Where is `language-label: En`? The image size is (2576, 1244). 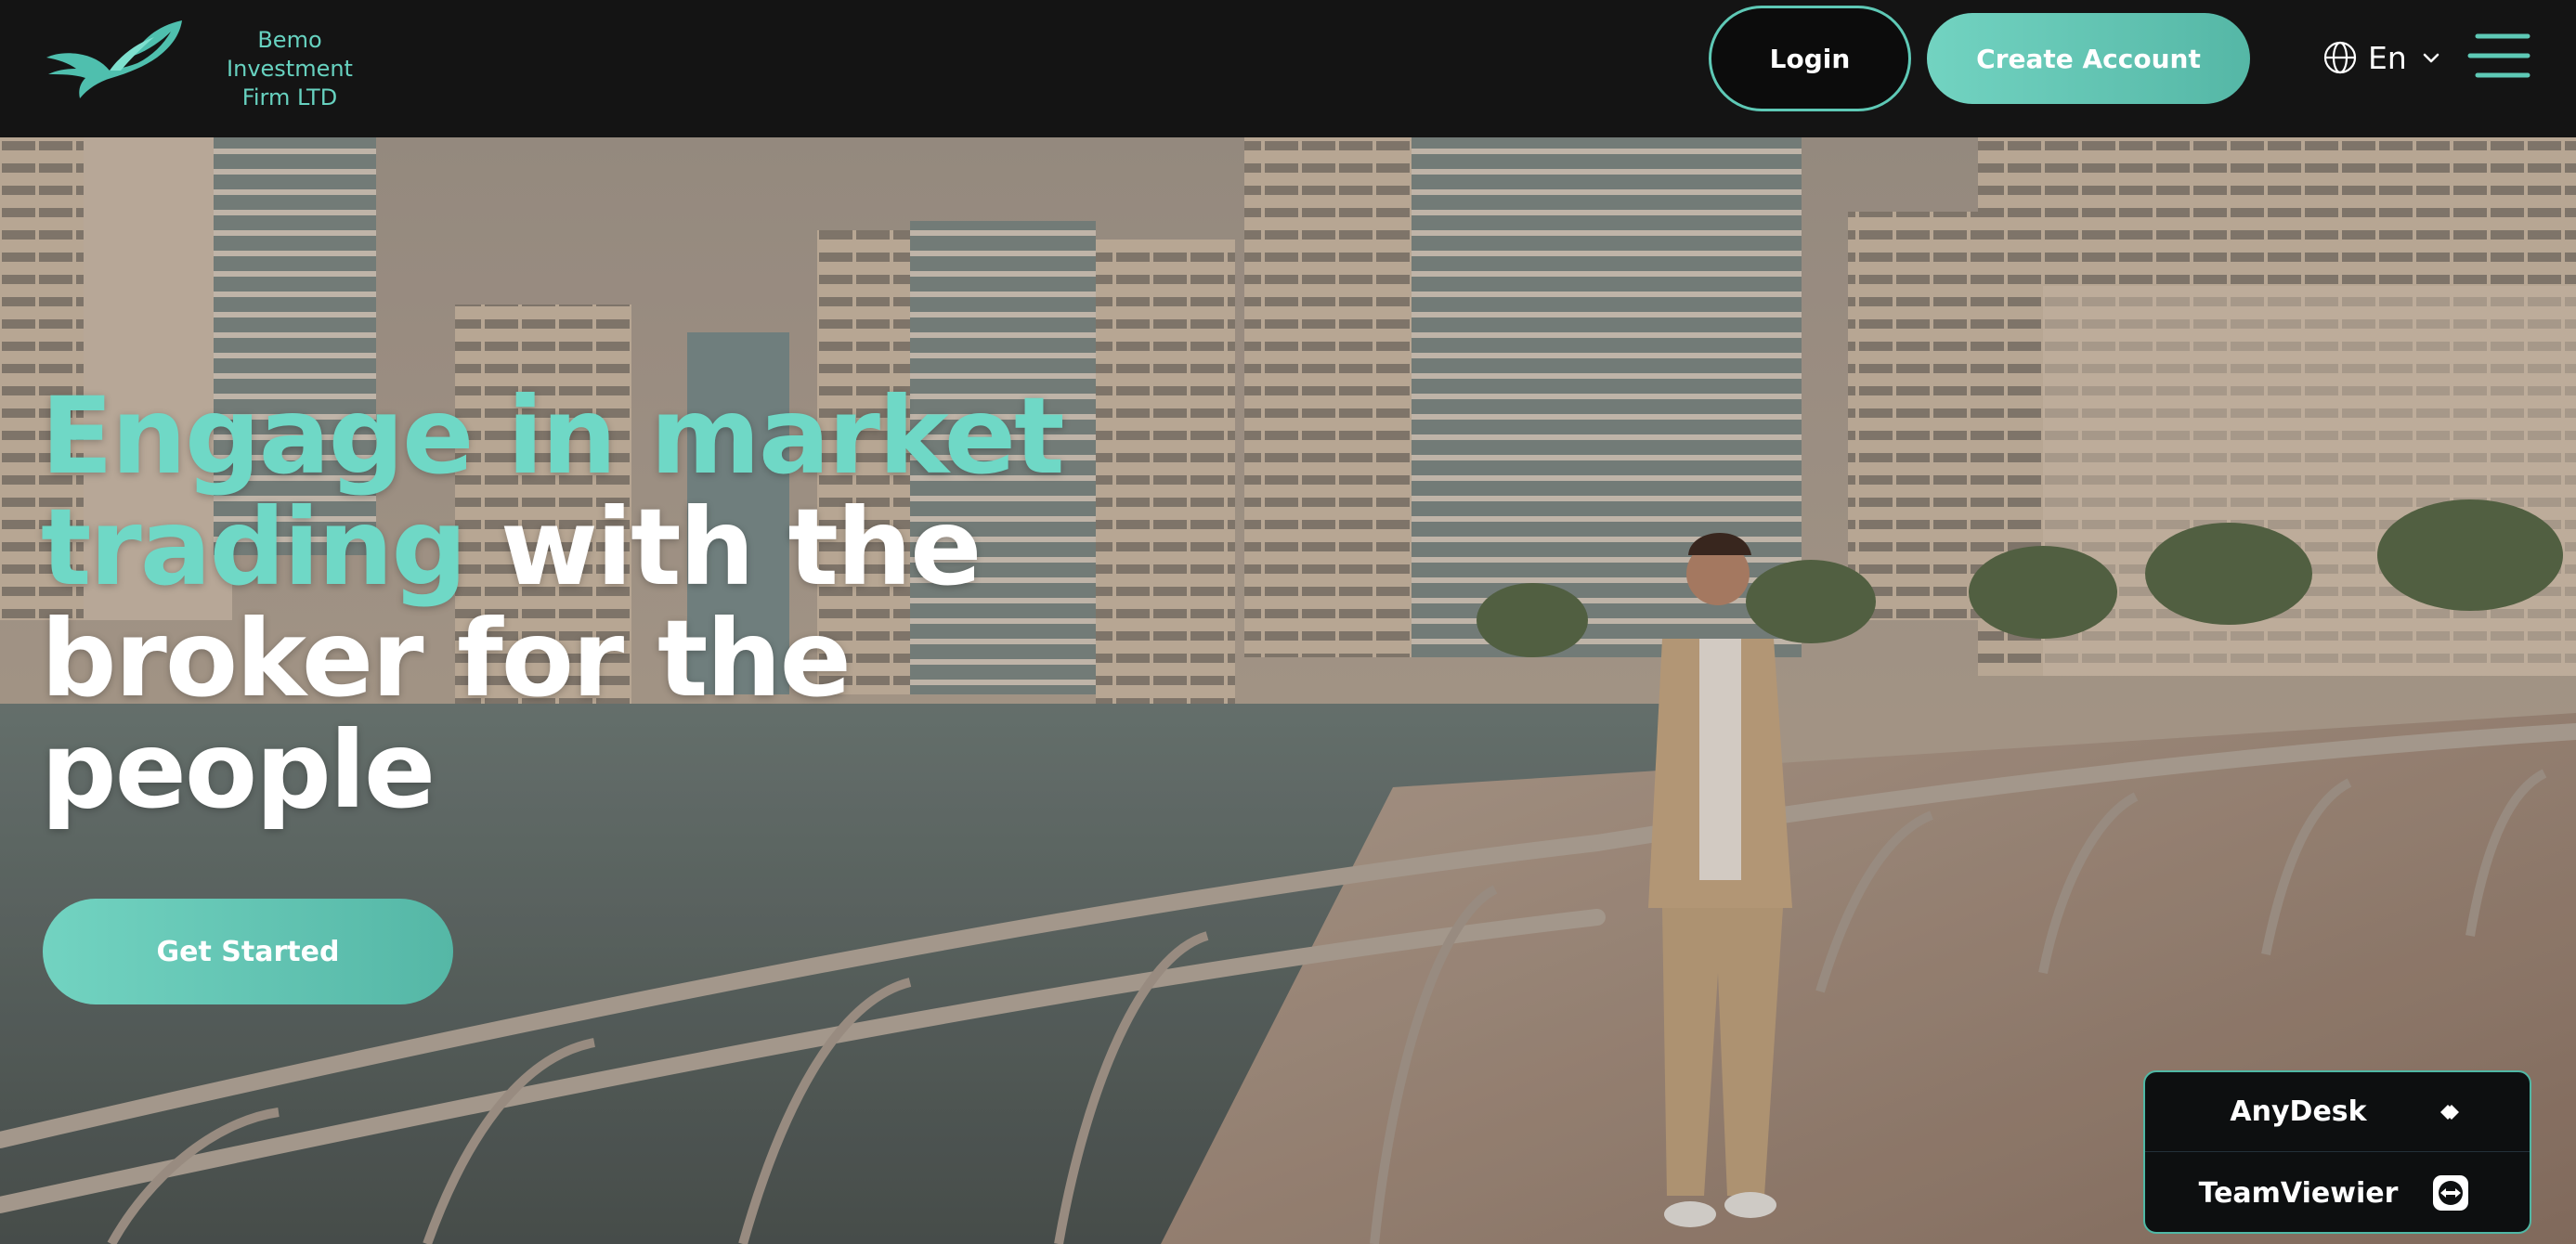
language-label: En is located at coordinates (2387, 57).